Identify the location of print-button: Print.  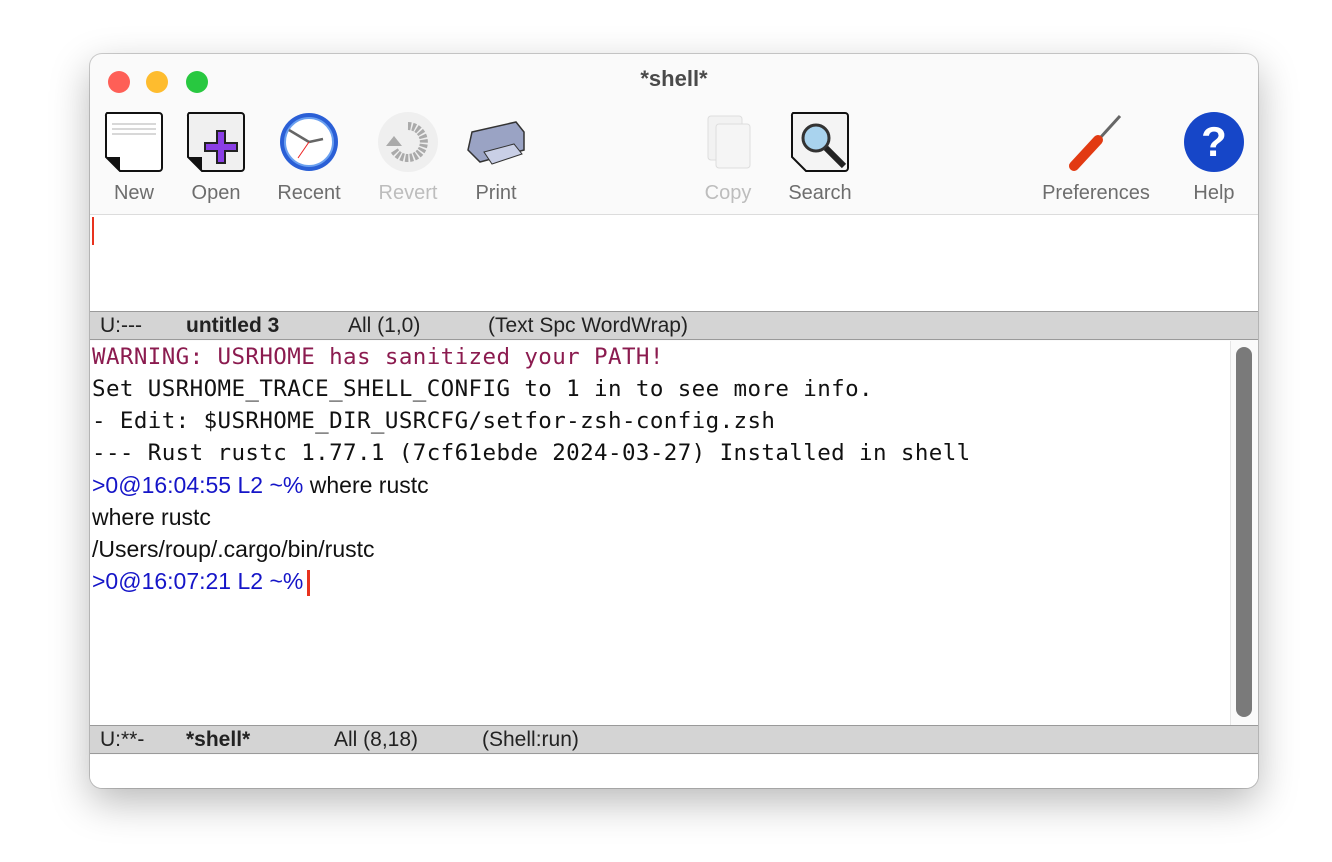
(496, 157).